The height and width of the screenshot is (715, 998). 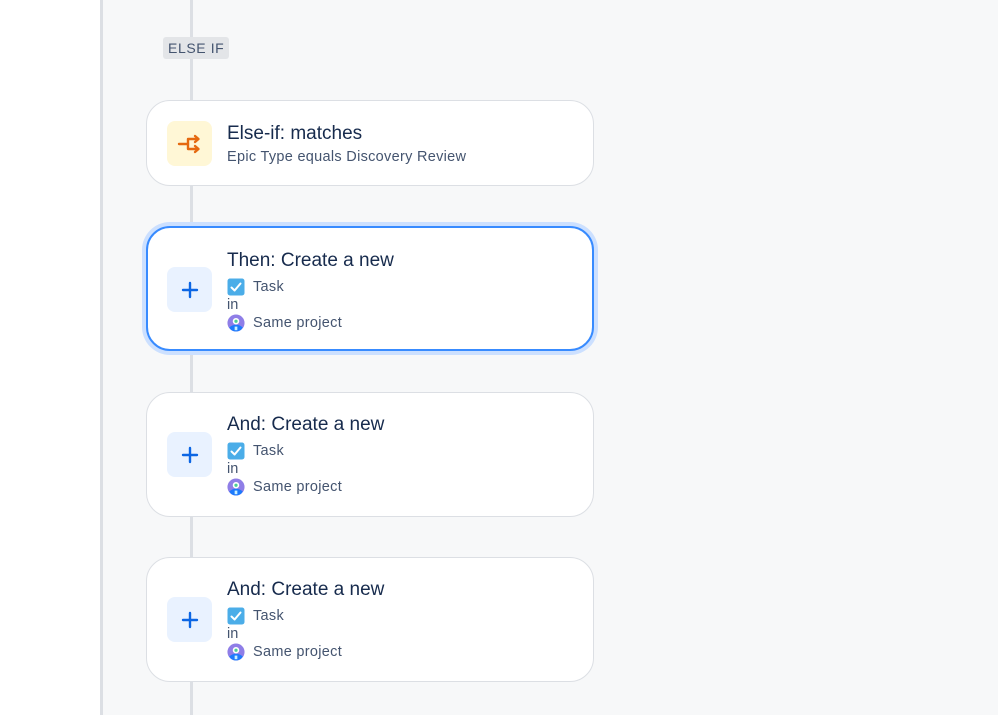 I want to click on condition-description: Epic Type equals Discovery Review, so click(x=347, y=157).